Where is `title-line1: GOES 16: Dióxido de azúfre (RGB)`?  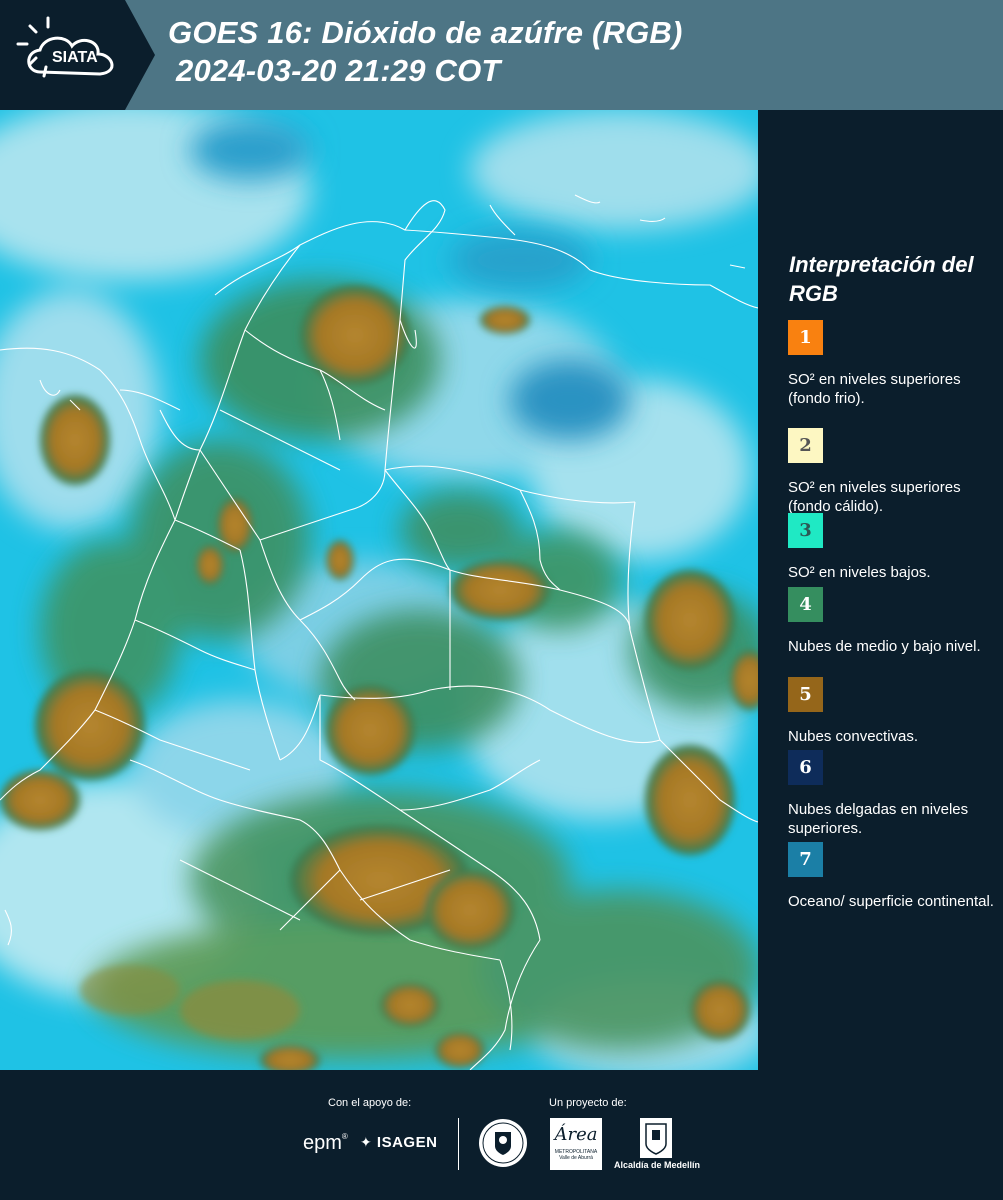
title-line1: GOES 16: Dióxido de azúfre (RGB) is located at coordinates (425, 32).